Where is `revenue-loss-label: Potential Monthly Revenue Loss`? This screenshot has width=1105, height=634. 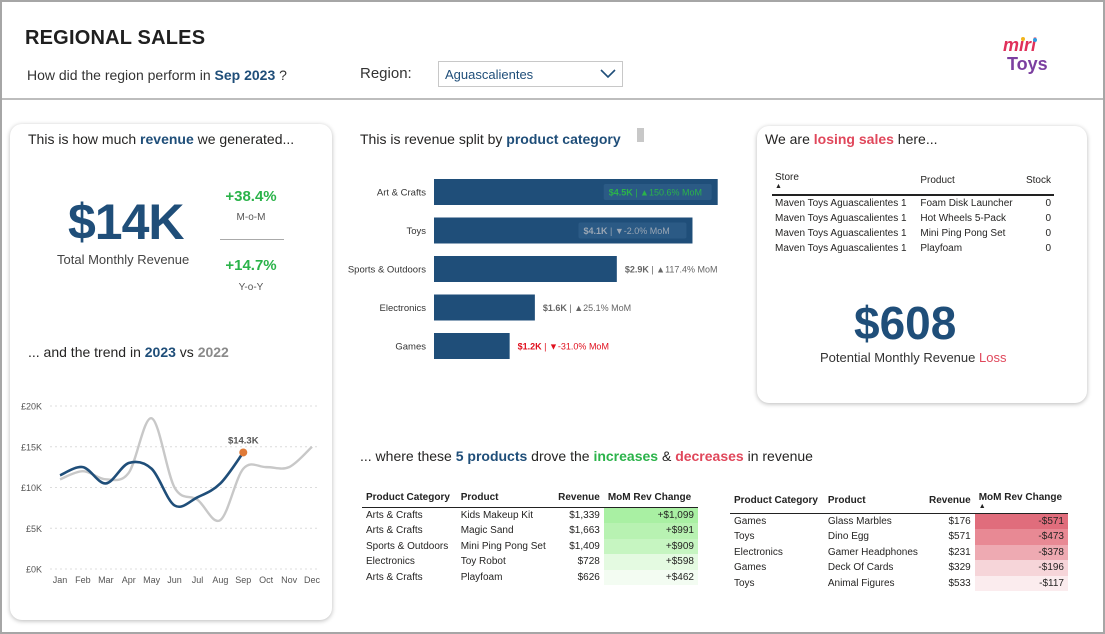 revenue-loss-label: Potential Monthly Revenue Loss is located at coordinates (913, 357).